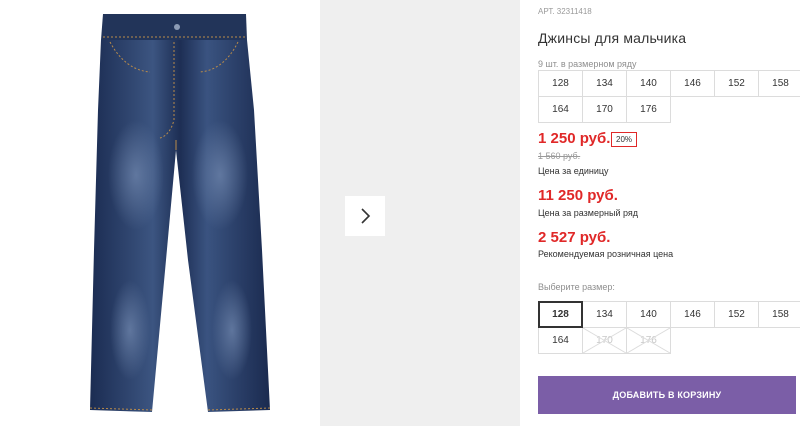 The height and width of the screenshot is (431, 800). What do you see at coordinates (604, 109) in the screenshot?
I see `range-size-cell: 170` at bounding box center [604, 109].